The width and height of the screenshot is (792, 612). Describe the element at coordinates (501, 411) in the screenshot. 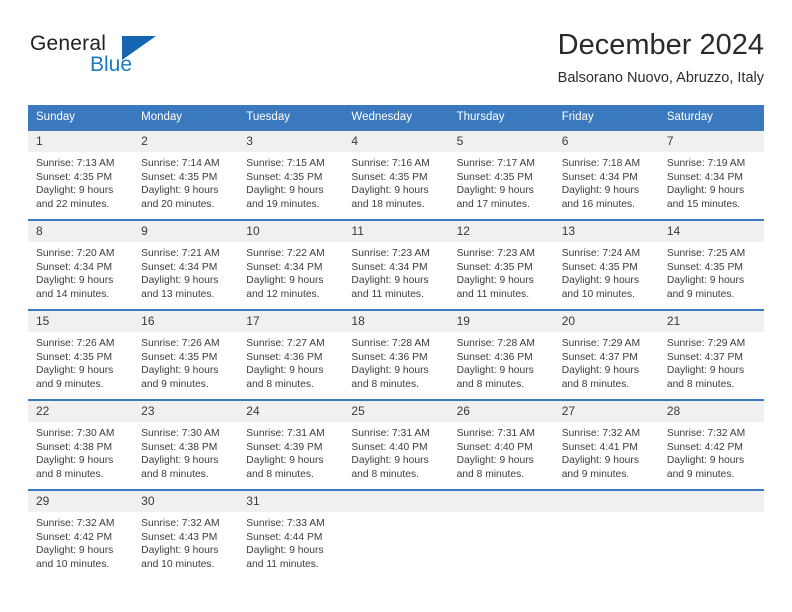

I see `day-number: 26` at that location.